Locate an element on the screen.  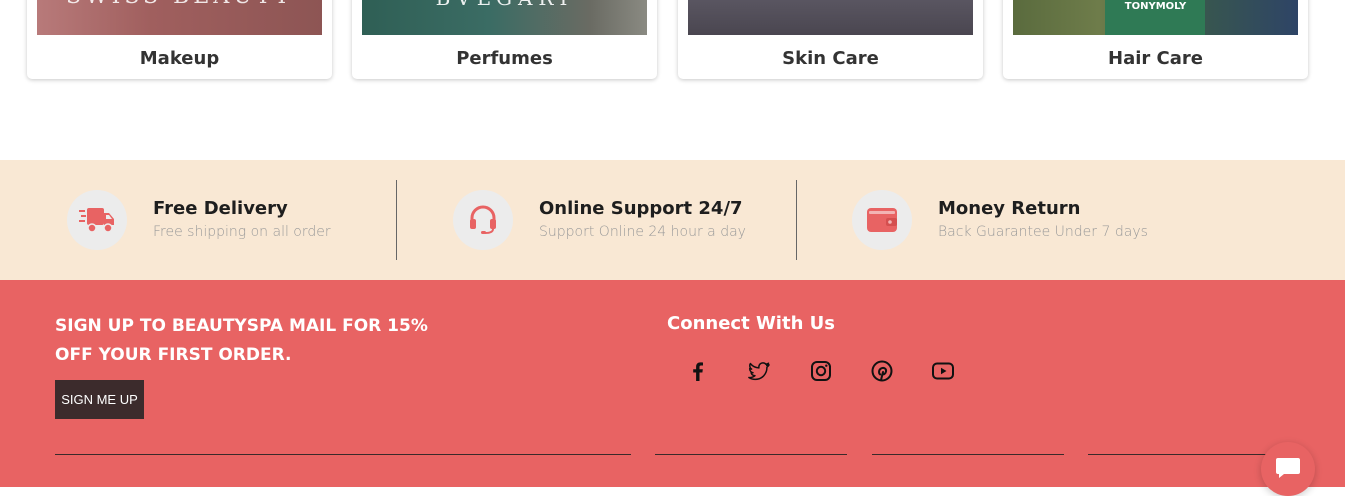
feature-title: Online Support 24/7 is located at coordinates (641, 208).